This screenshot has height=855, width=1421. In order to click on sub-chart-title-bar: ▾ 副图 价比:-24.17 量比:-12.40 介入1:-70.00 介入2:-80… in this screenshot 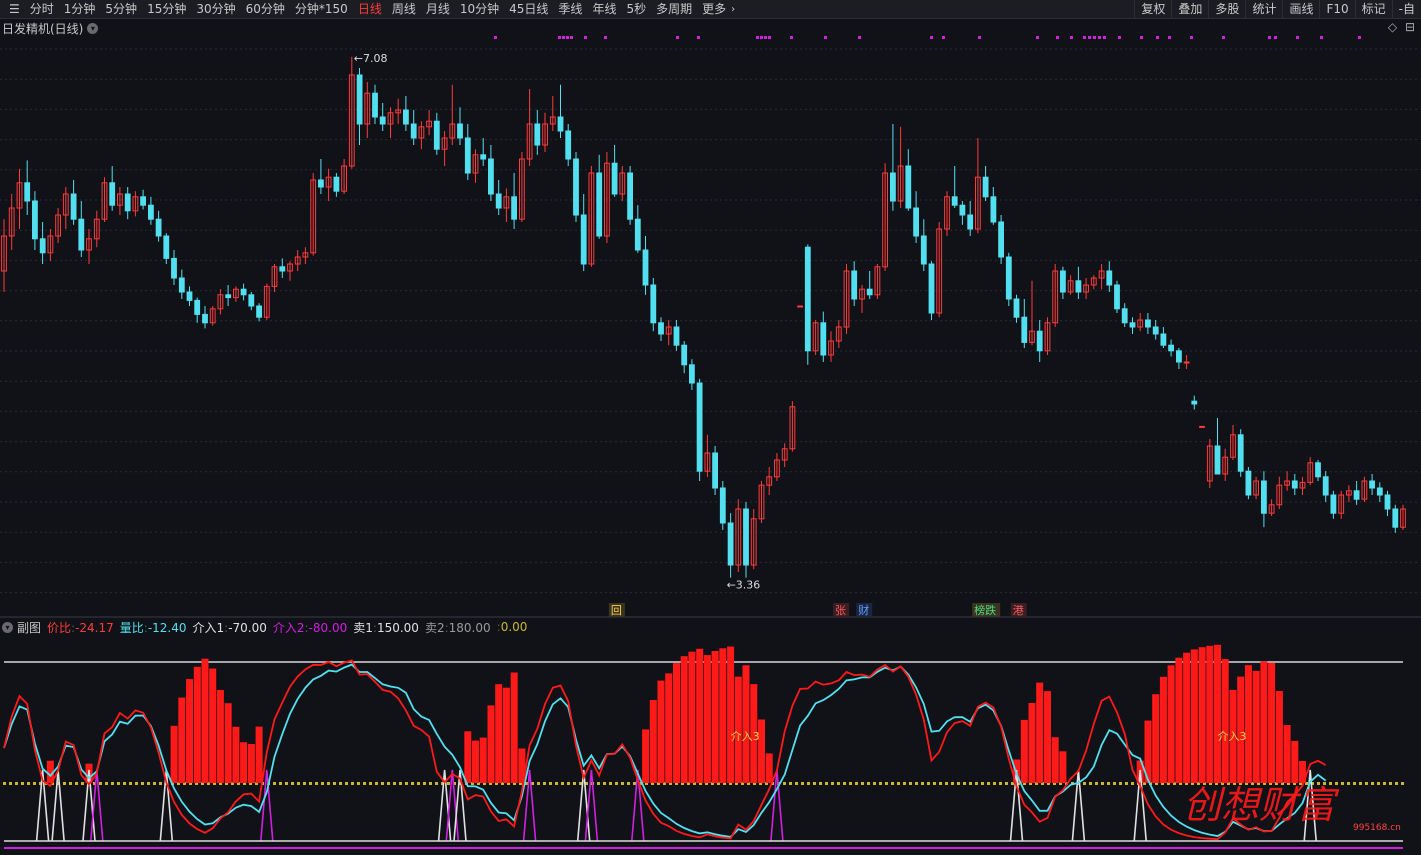, I will do `click(264, 627)`.